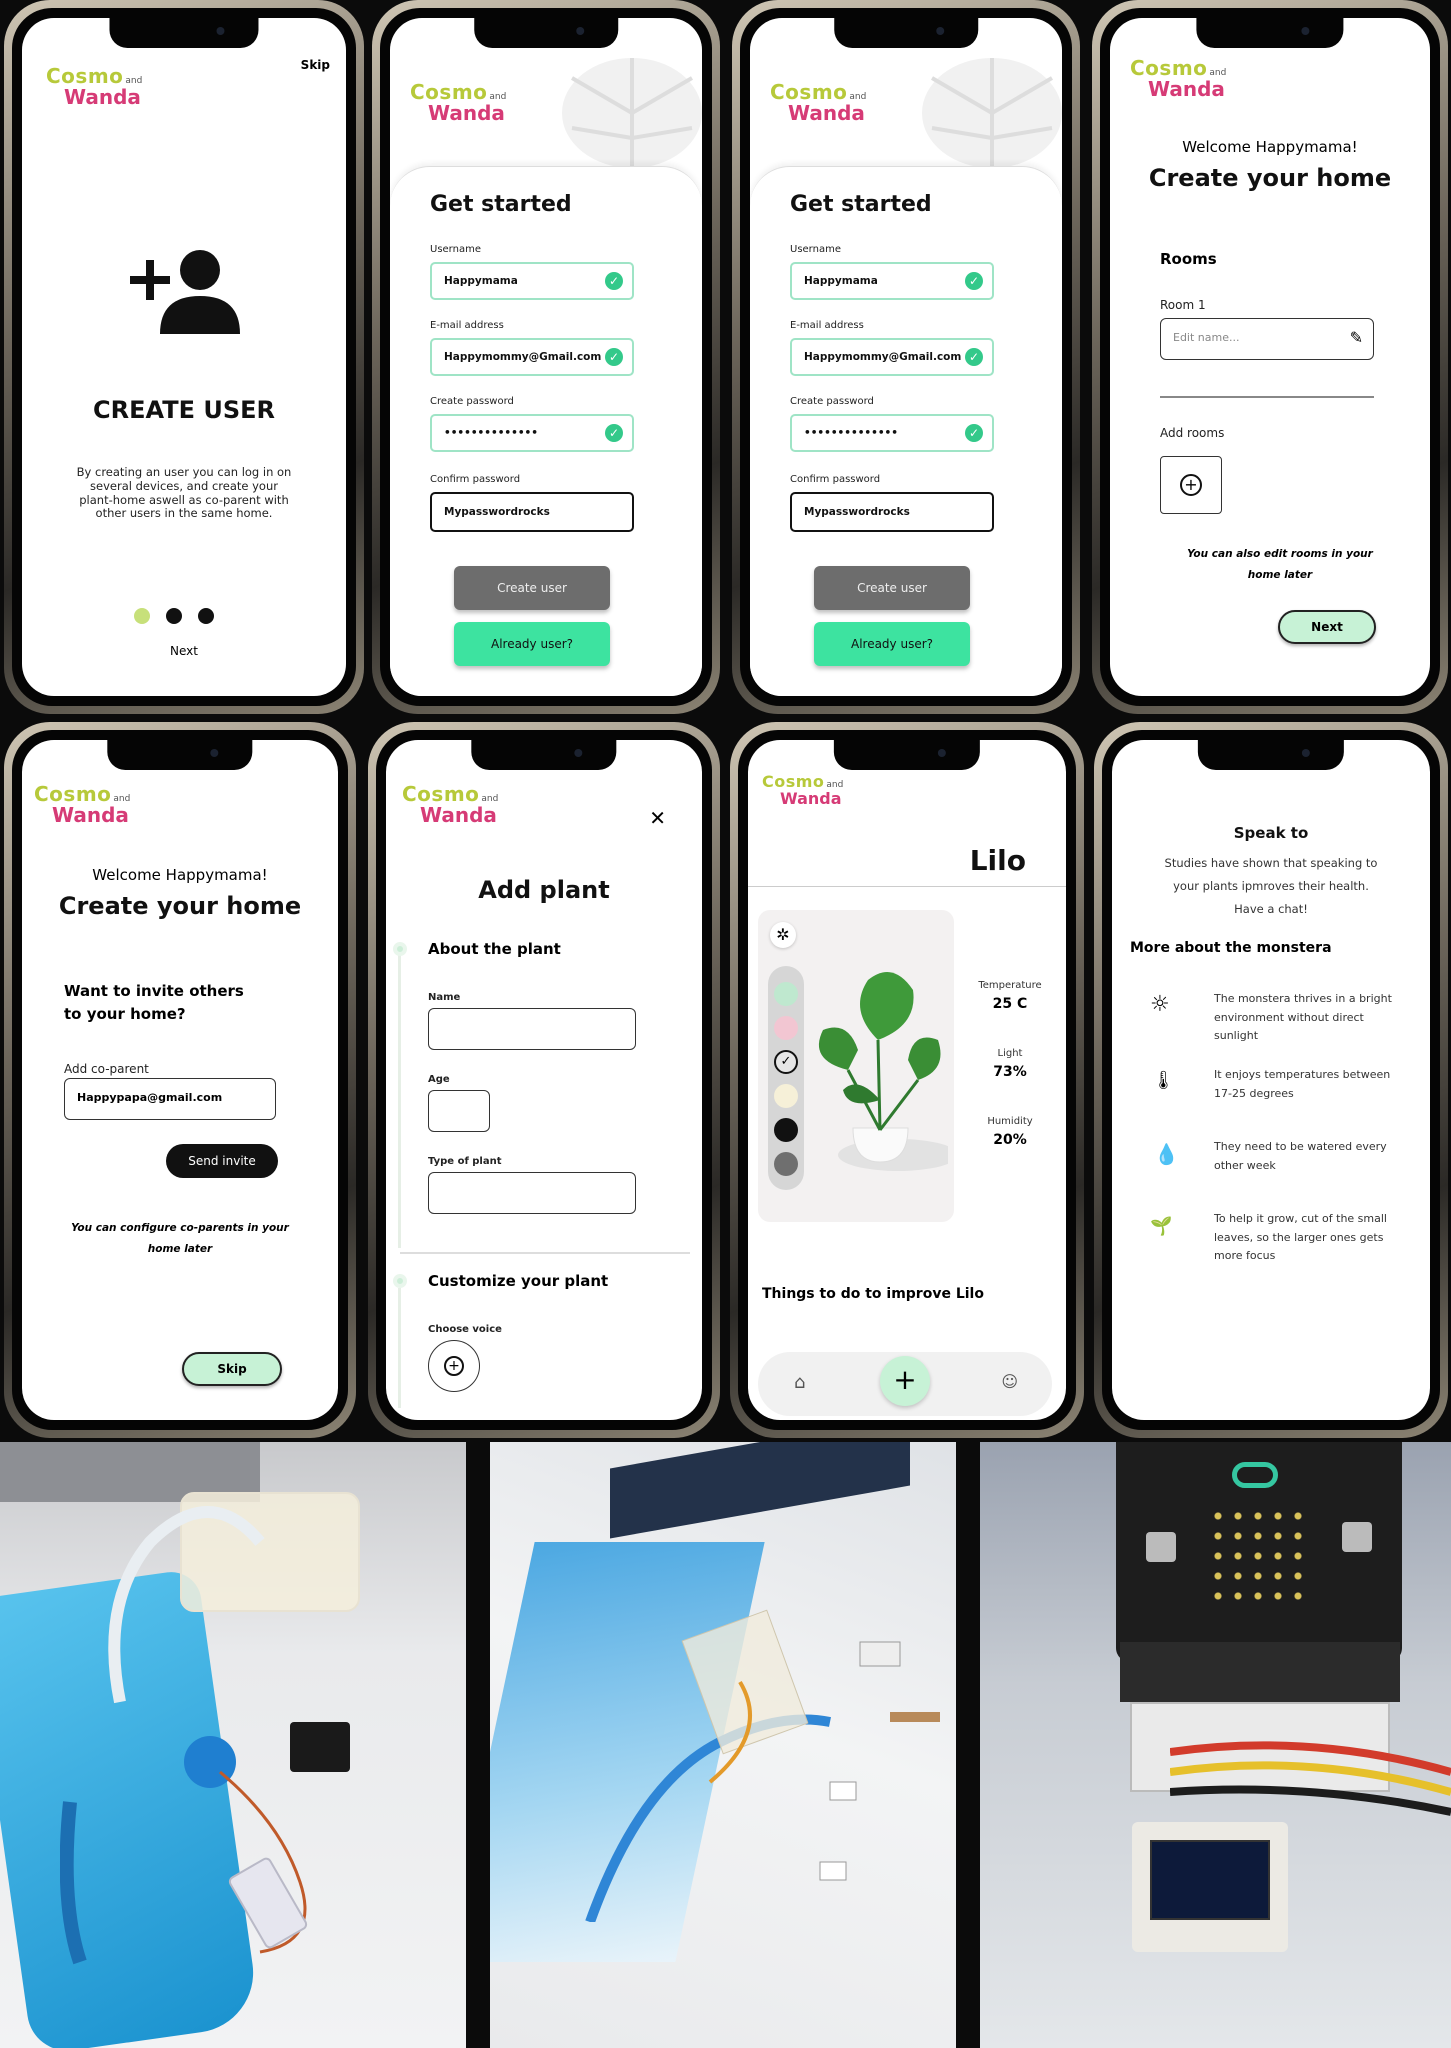 The image size is (1451, 2048). What do you see at coordinates (459, 1111) in the screenshot?
I see `plant-age-input` at bounding box center [459, 1111].